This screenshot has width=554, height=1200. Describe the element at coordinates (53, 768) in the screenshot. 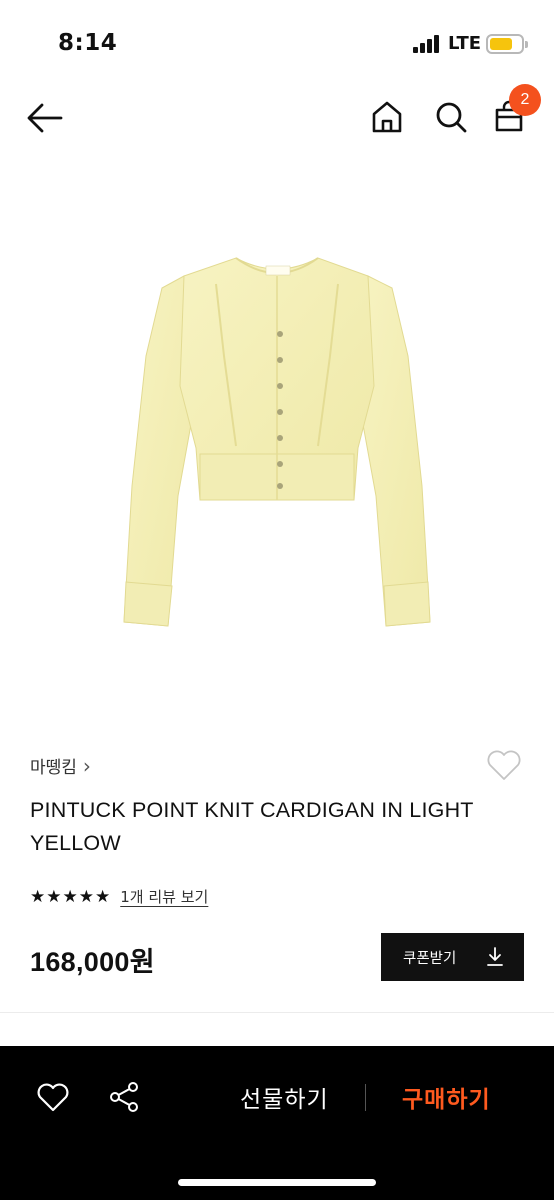

I see `brand-name: 마뗑킴` at that location.